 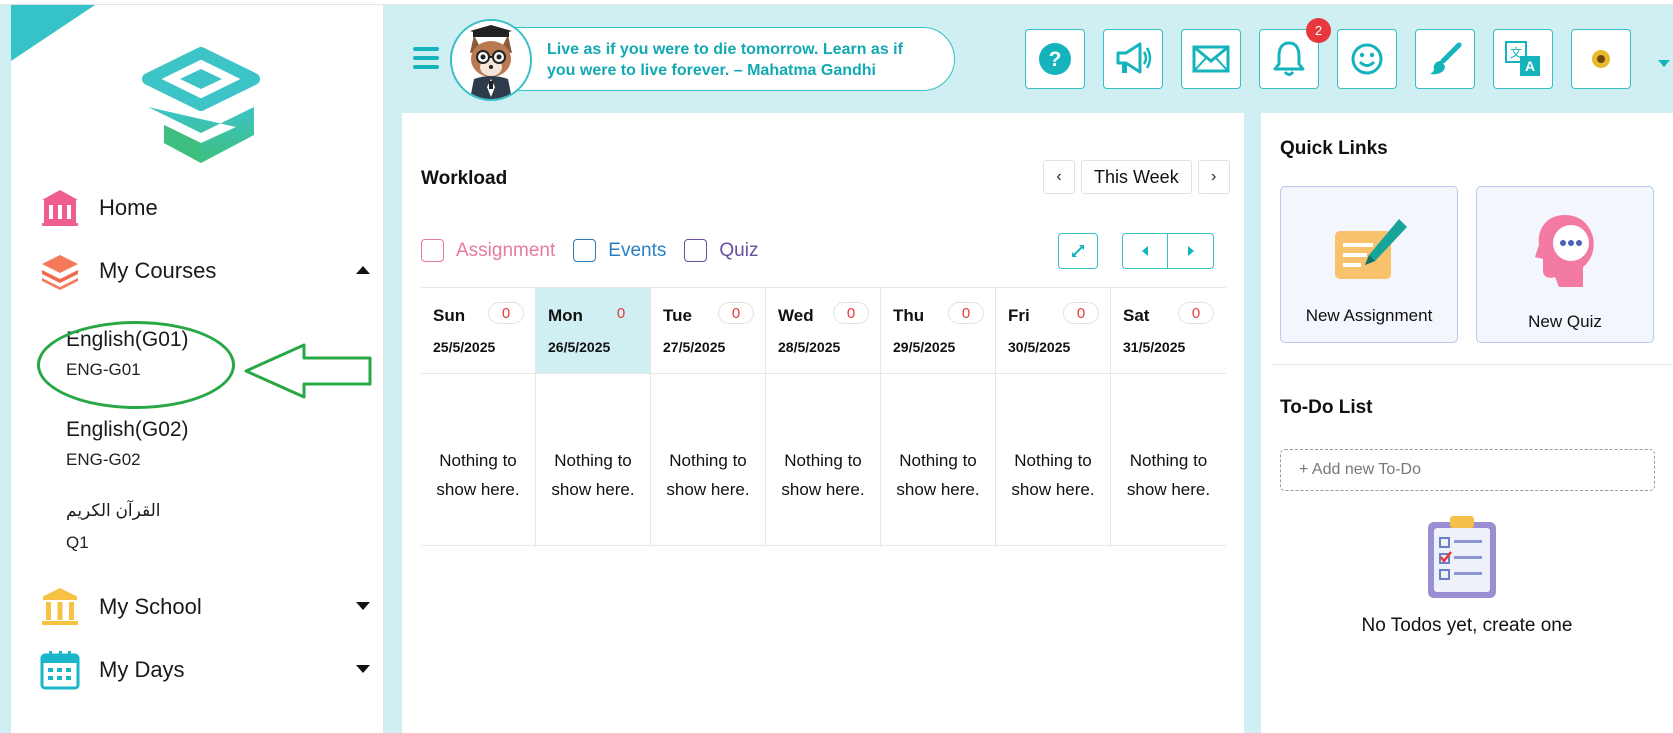 I want to click on day-header: Sun 0 25/5/2025, so click(x=478, y=331).